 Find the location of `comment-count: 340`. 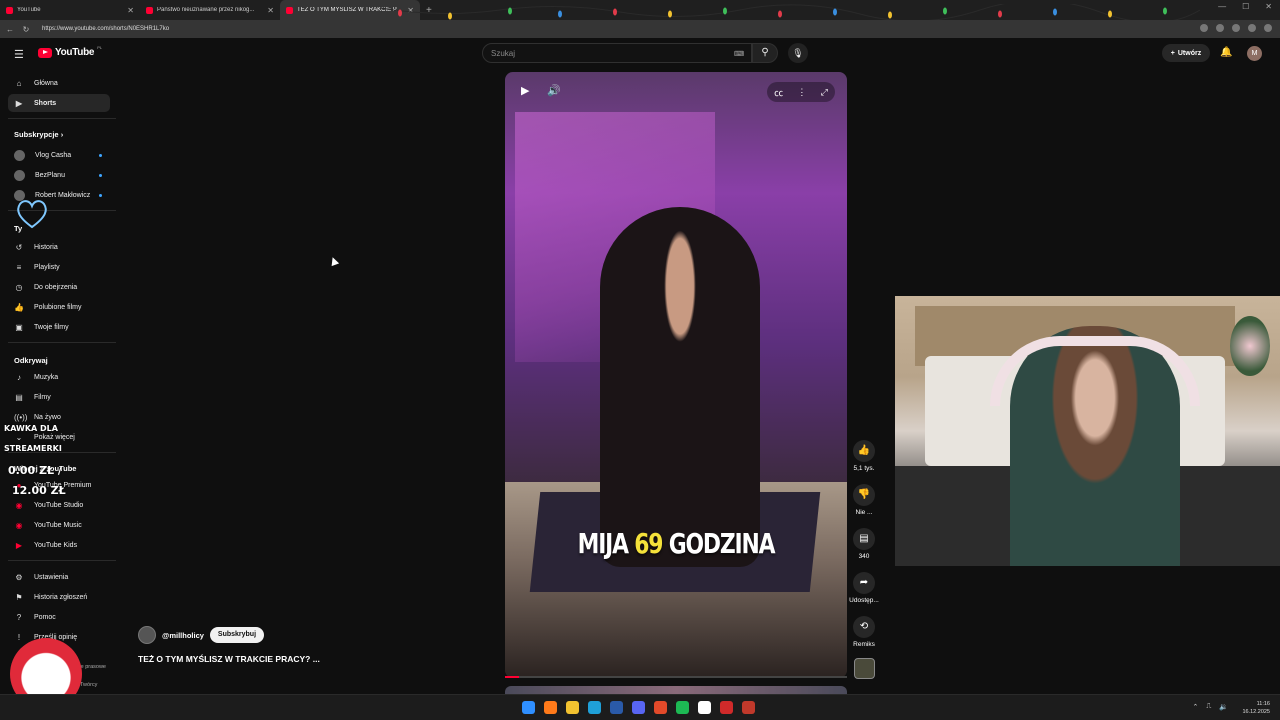

comment-count: 340 is located at coordinates (864, 556).